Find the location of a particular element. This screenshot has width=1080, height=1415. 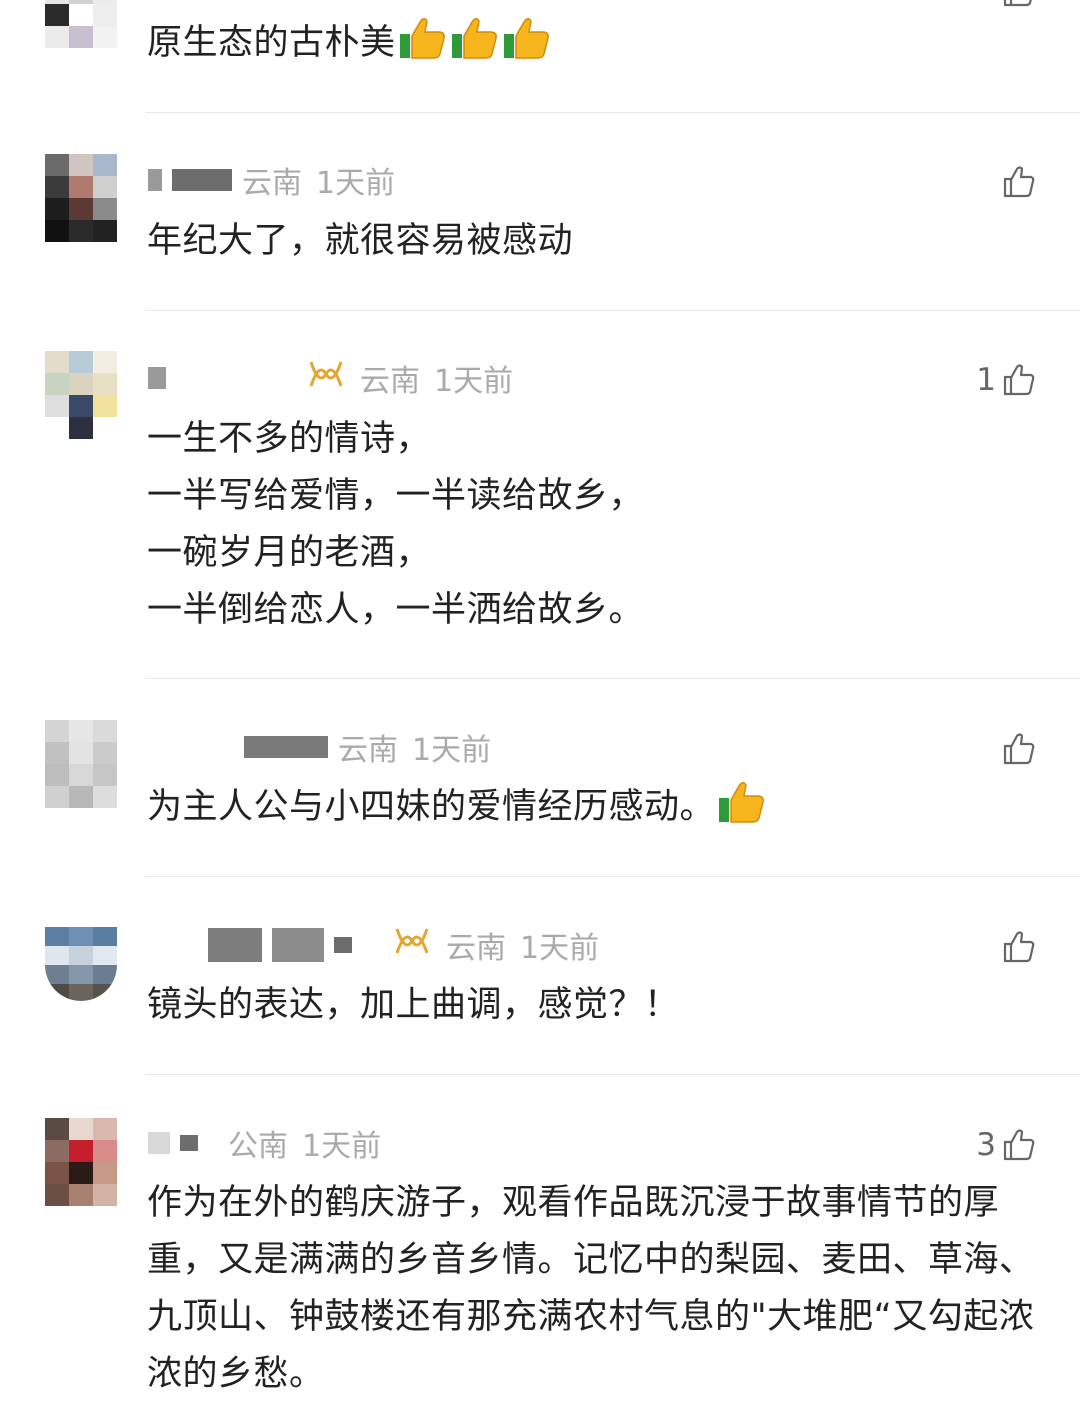

comment-text: 镜头的表达，加上曲调，感觉？！ is located at coordinates (413, 1005).